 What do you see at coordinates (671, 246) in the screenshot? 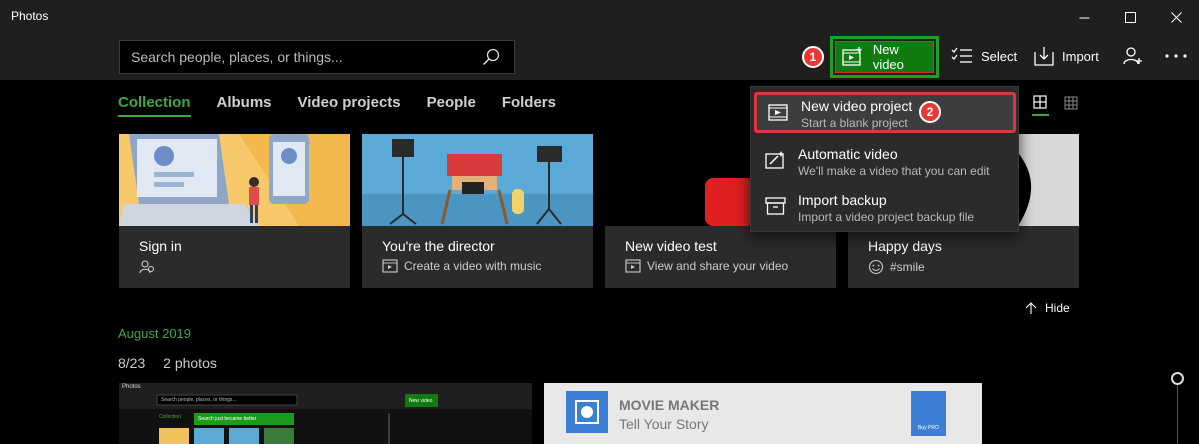
I see `card-title: New video test` at bounding box center [671, 246].